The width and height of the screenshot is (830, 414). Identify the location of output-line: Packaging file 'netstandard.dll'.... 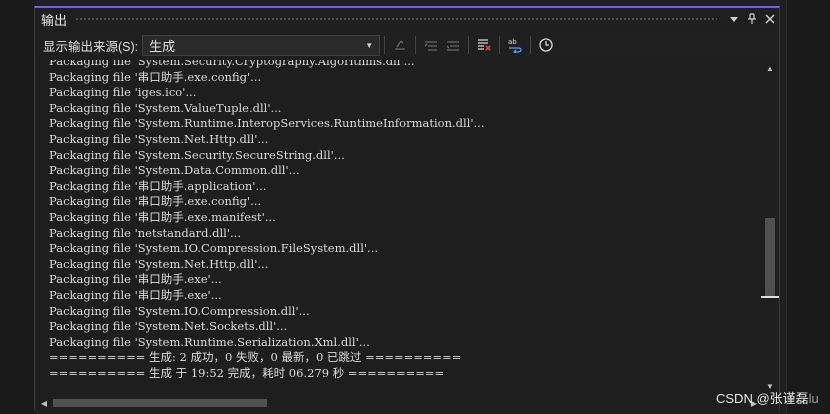
(145, 232).